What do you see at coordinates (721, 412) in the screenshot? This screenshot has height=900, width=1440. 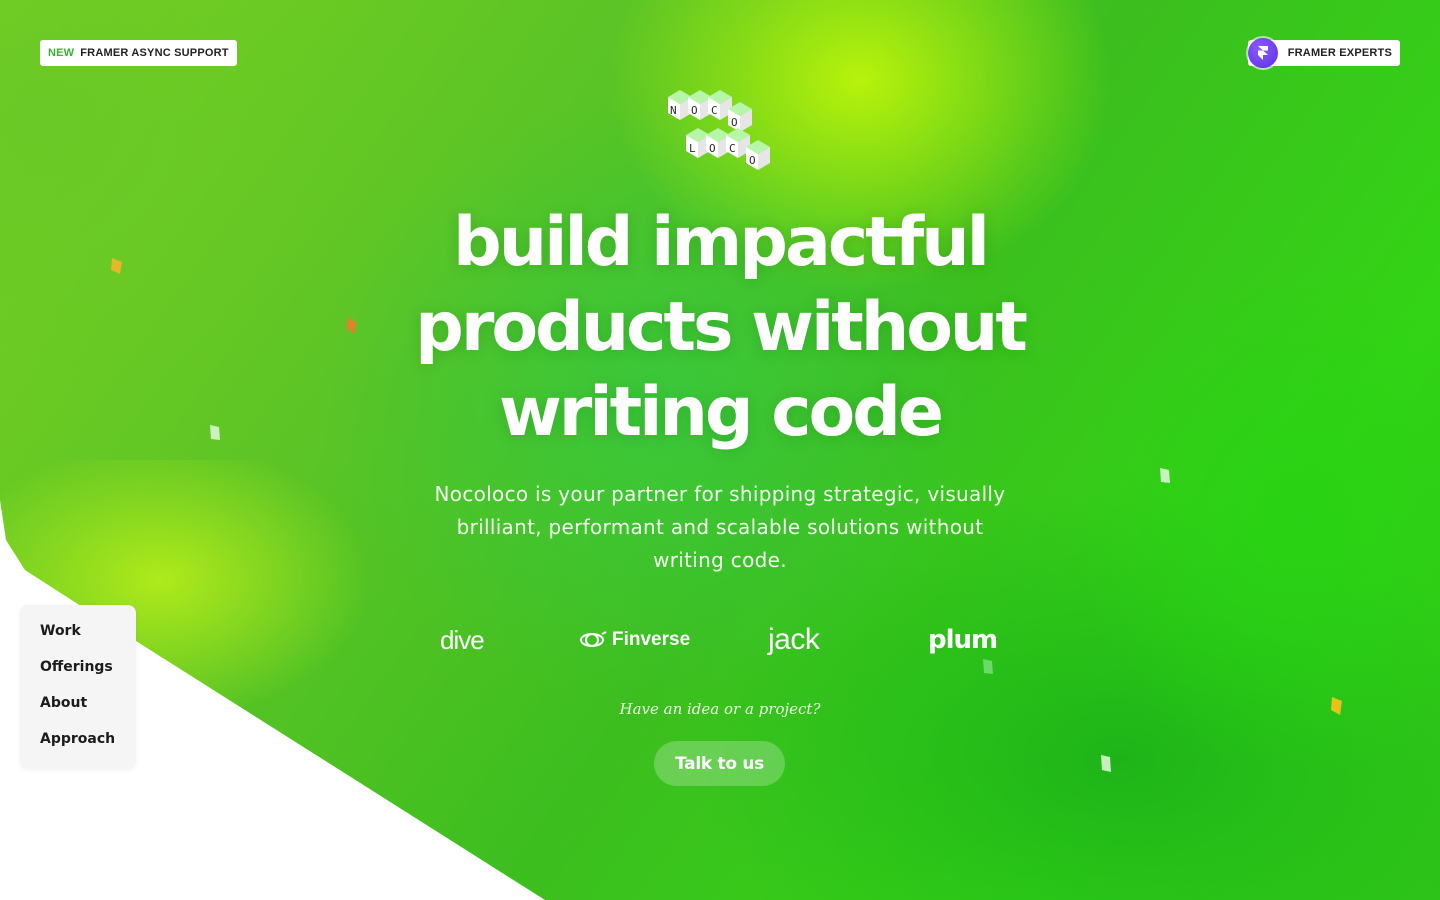 I see `headline-line: writing code` at bounding box center [721, 412].